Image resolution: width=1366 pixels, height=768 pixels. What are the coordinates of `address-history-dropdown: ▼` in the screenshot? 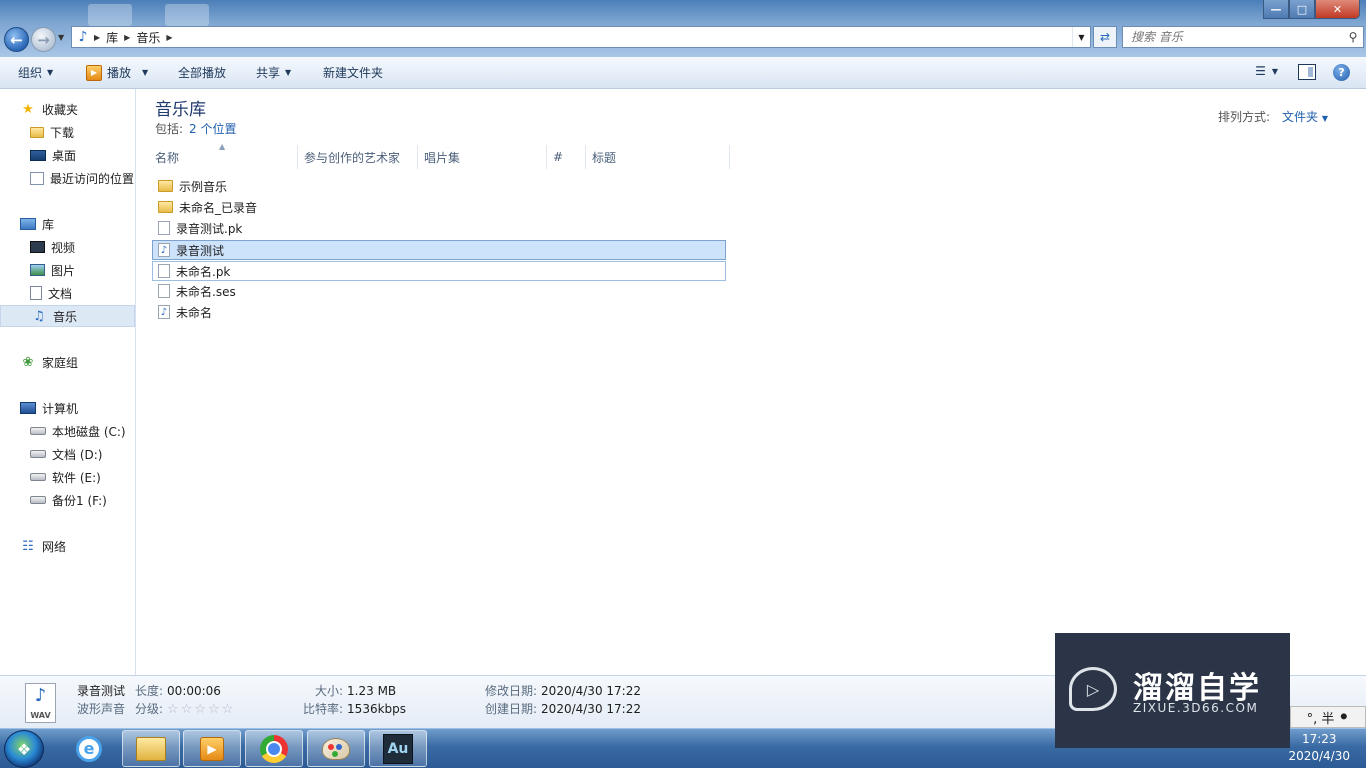 It's located at (1081, 37).